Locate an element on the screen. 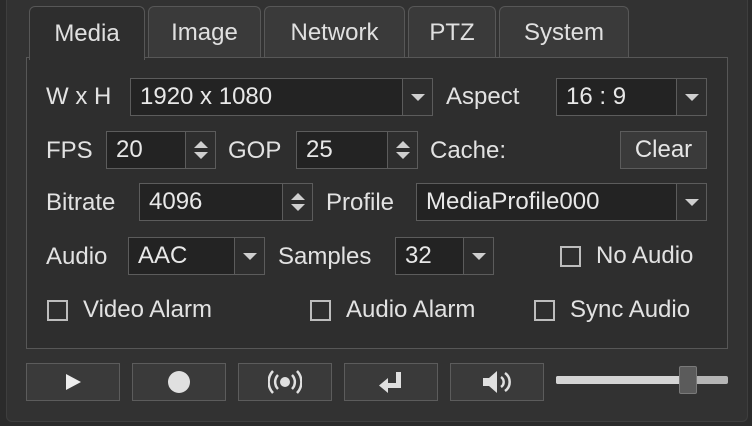  tab-ptz: PTZ is located at coordinates (452, 32).